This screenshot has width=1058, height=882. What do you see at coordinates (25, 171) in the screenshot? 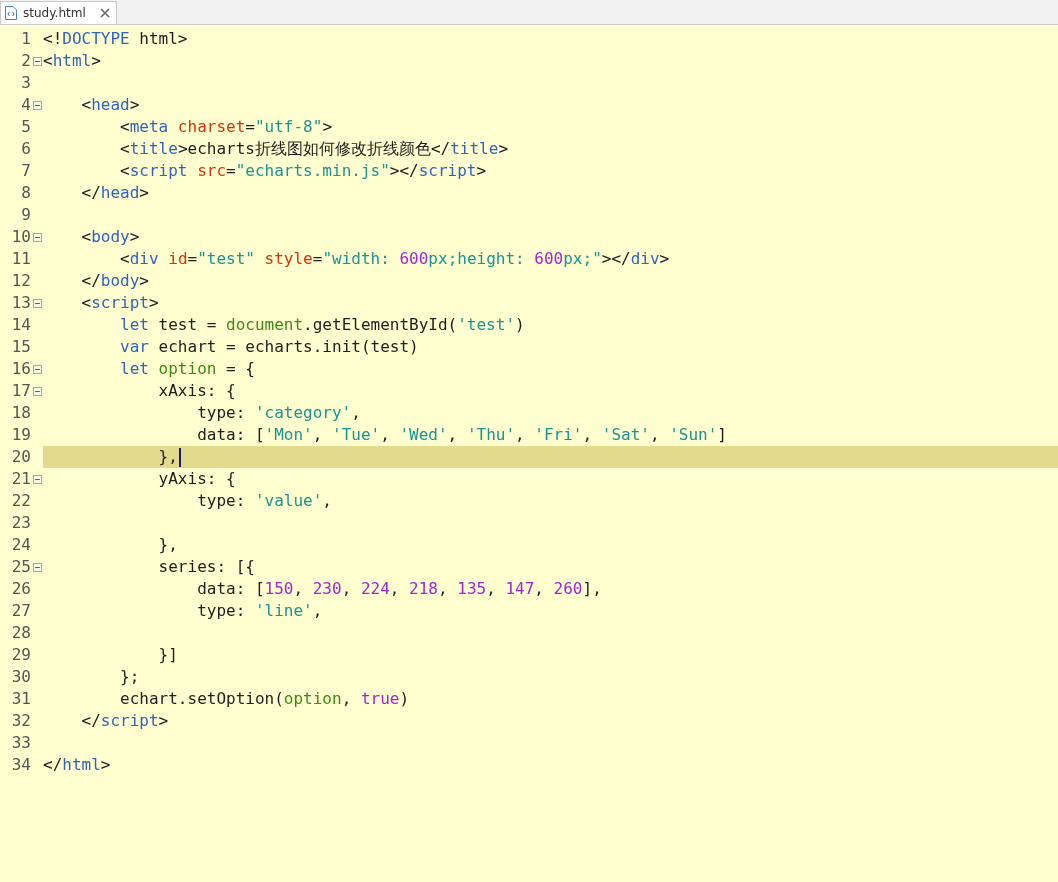
I see `line-number: 7` at bounding box center [25, 171].